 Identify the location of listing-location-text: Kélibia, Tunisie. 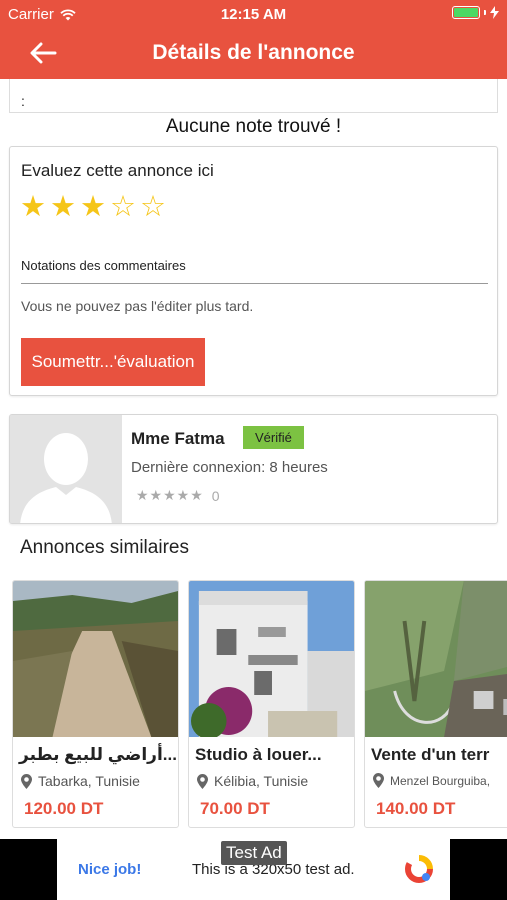
(261, 781).